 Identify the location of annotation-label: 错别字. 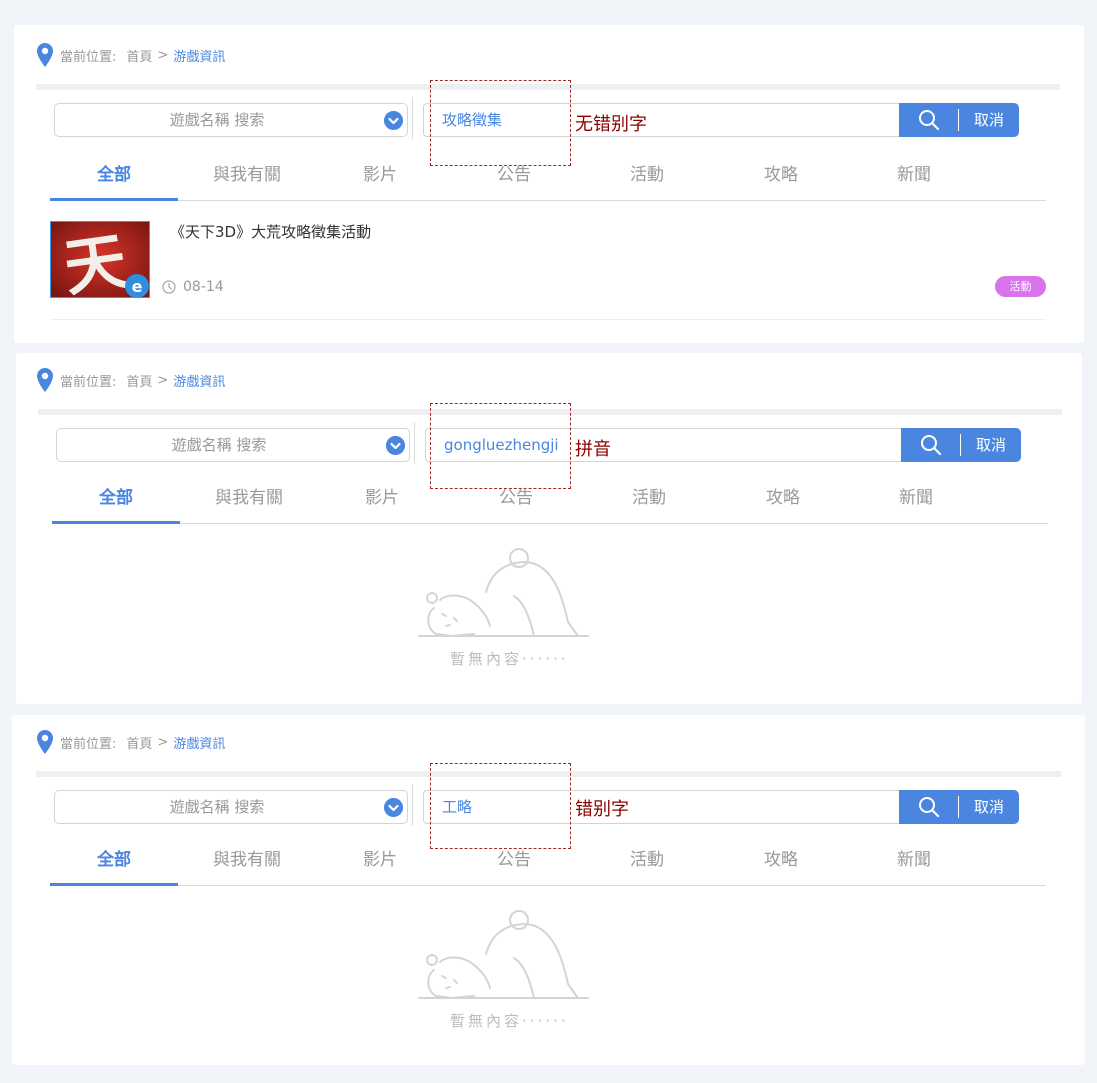
(602, 809).